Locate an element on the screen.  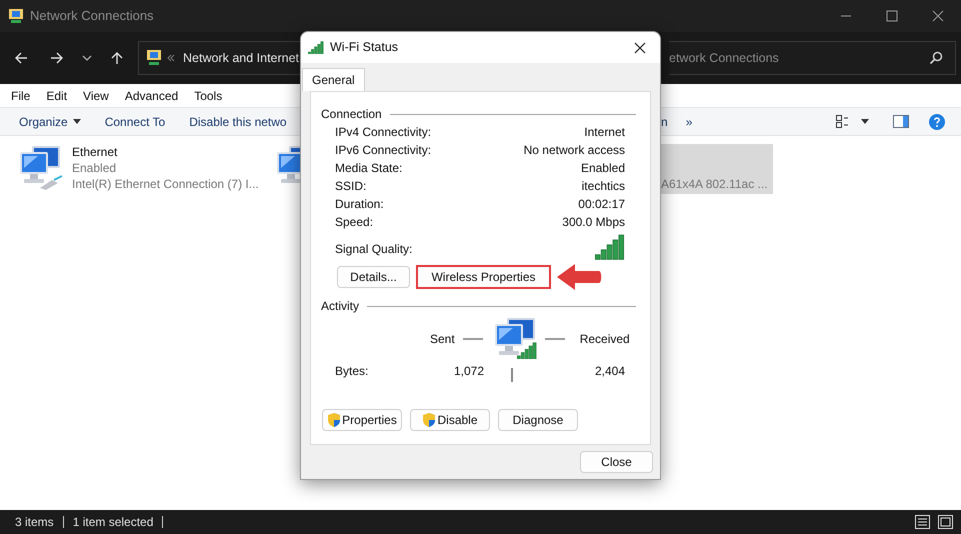
chevron-down-icon is located at coordinates (87, 58).